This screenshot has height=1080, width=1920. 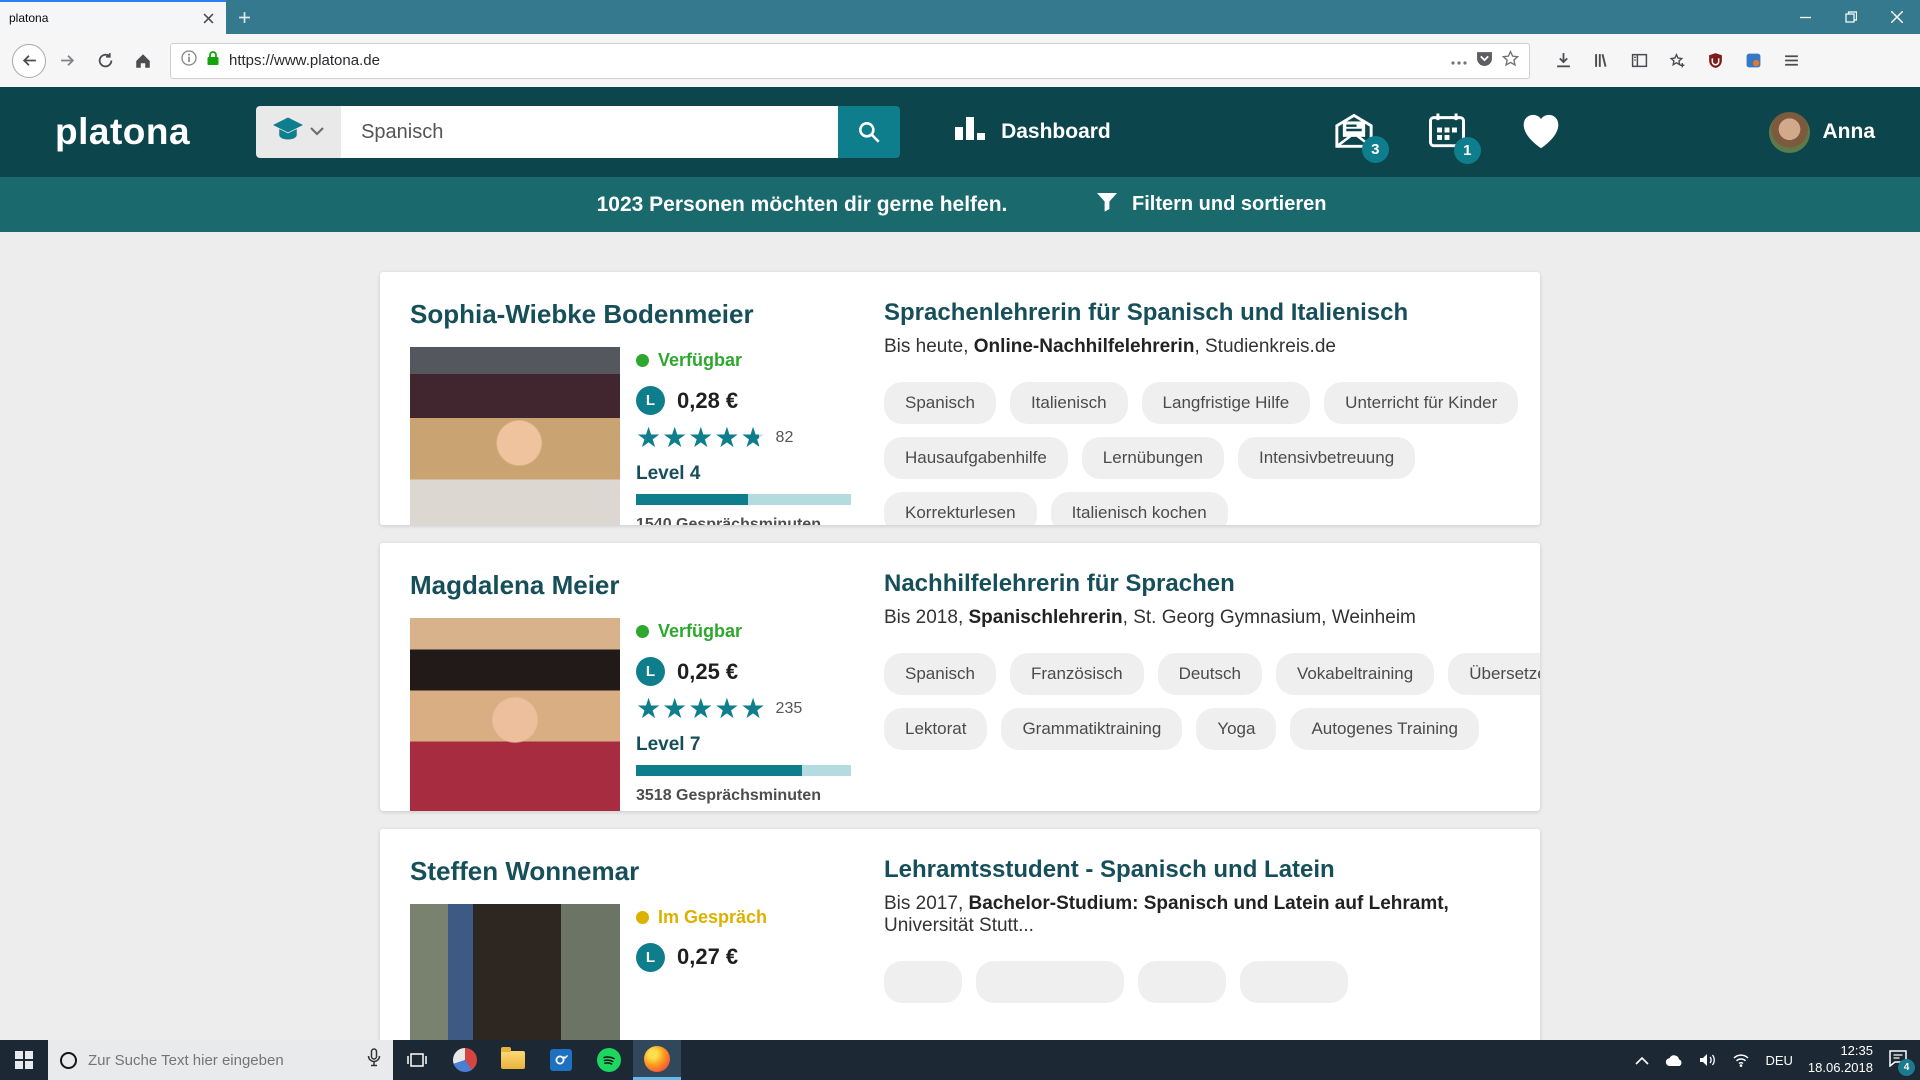 I want to click on close-button, so click(x=1897, y=17).